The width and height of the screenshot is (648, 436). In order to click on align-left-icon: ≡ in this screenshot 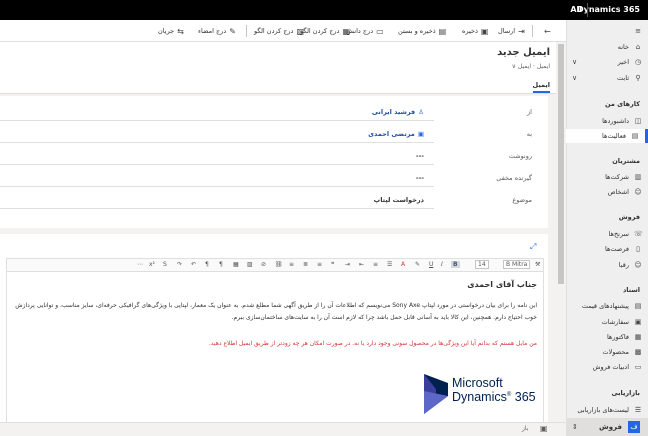, I will do `click(319, 264)`.